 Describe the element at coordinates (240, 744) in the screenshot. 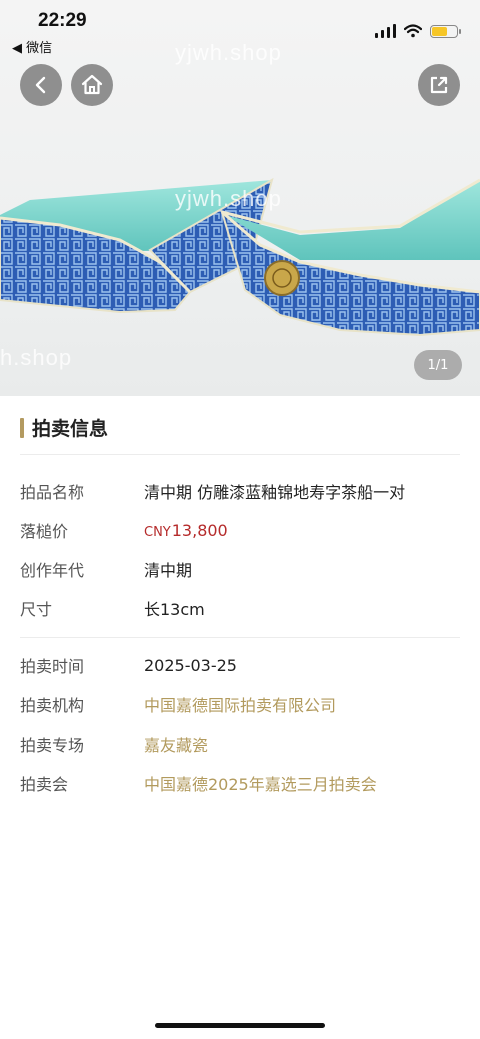

I see `info-row-auction-session: 拍卖专场 嘉友藏瓷` at that location.